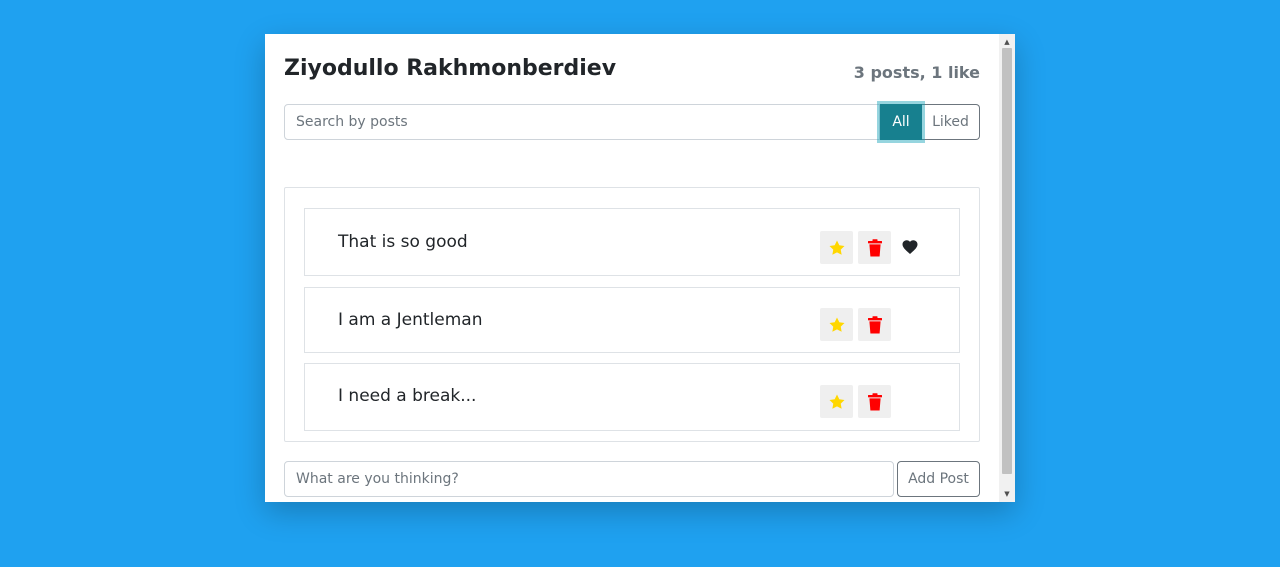 This screenshot has height=567, width=1280. What do you see at coordinates (938, 479) in the screenshot?
I see `add-post-button: Add Post` at bounding box center [938, 479].